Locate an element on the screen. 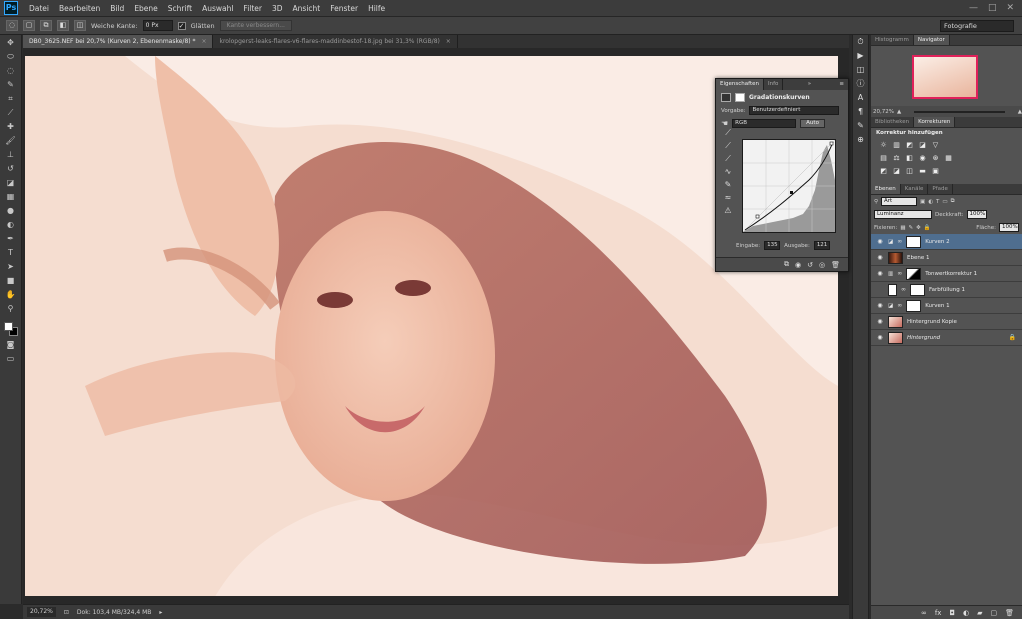 The image size is (1022, 619). layer-row: ◉ Hintergrund Kopie is located at coordinates (946, 322).